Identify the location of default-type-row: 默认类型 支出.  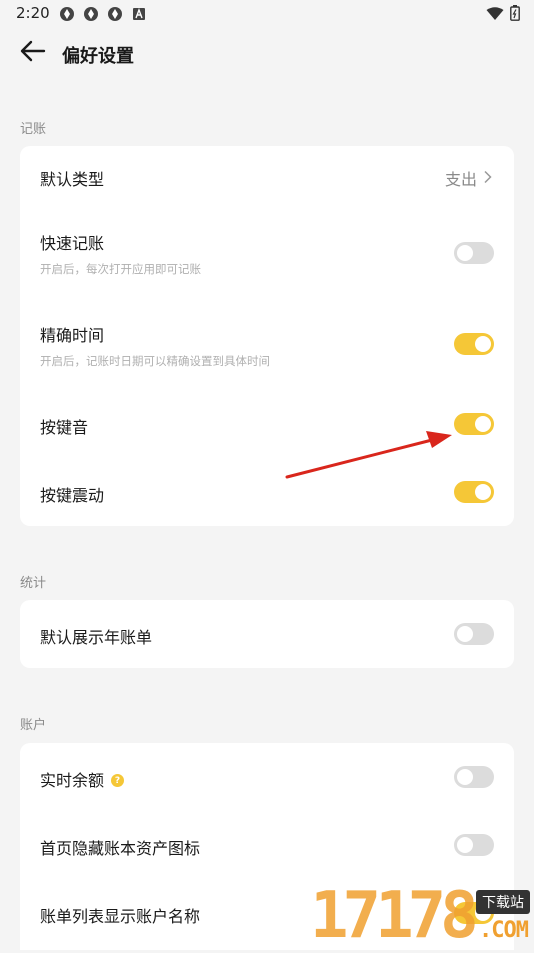
(267, 177).